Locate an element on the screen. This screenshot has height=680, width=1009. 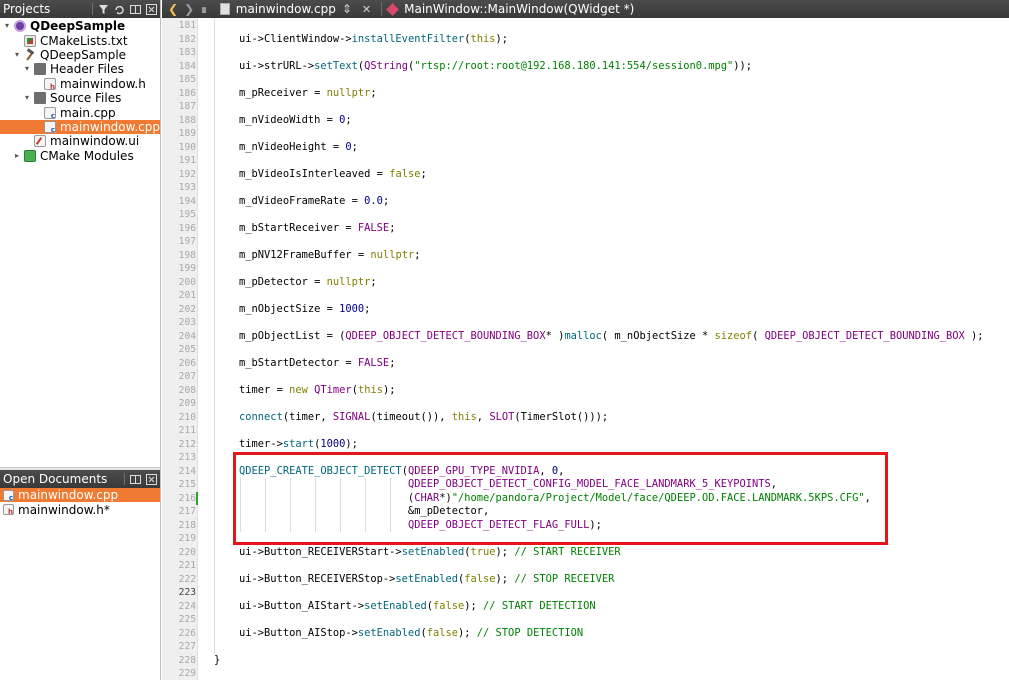
code-token: m_pNV12FrameBuffer is located at coordinates (283, 254).